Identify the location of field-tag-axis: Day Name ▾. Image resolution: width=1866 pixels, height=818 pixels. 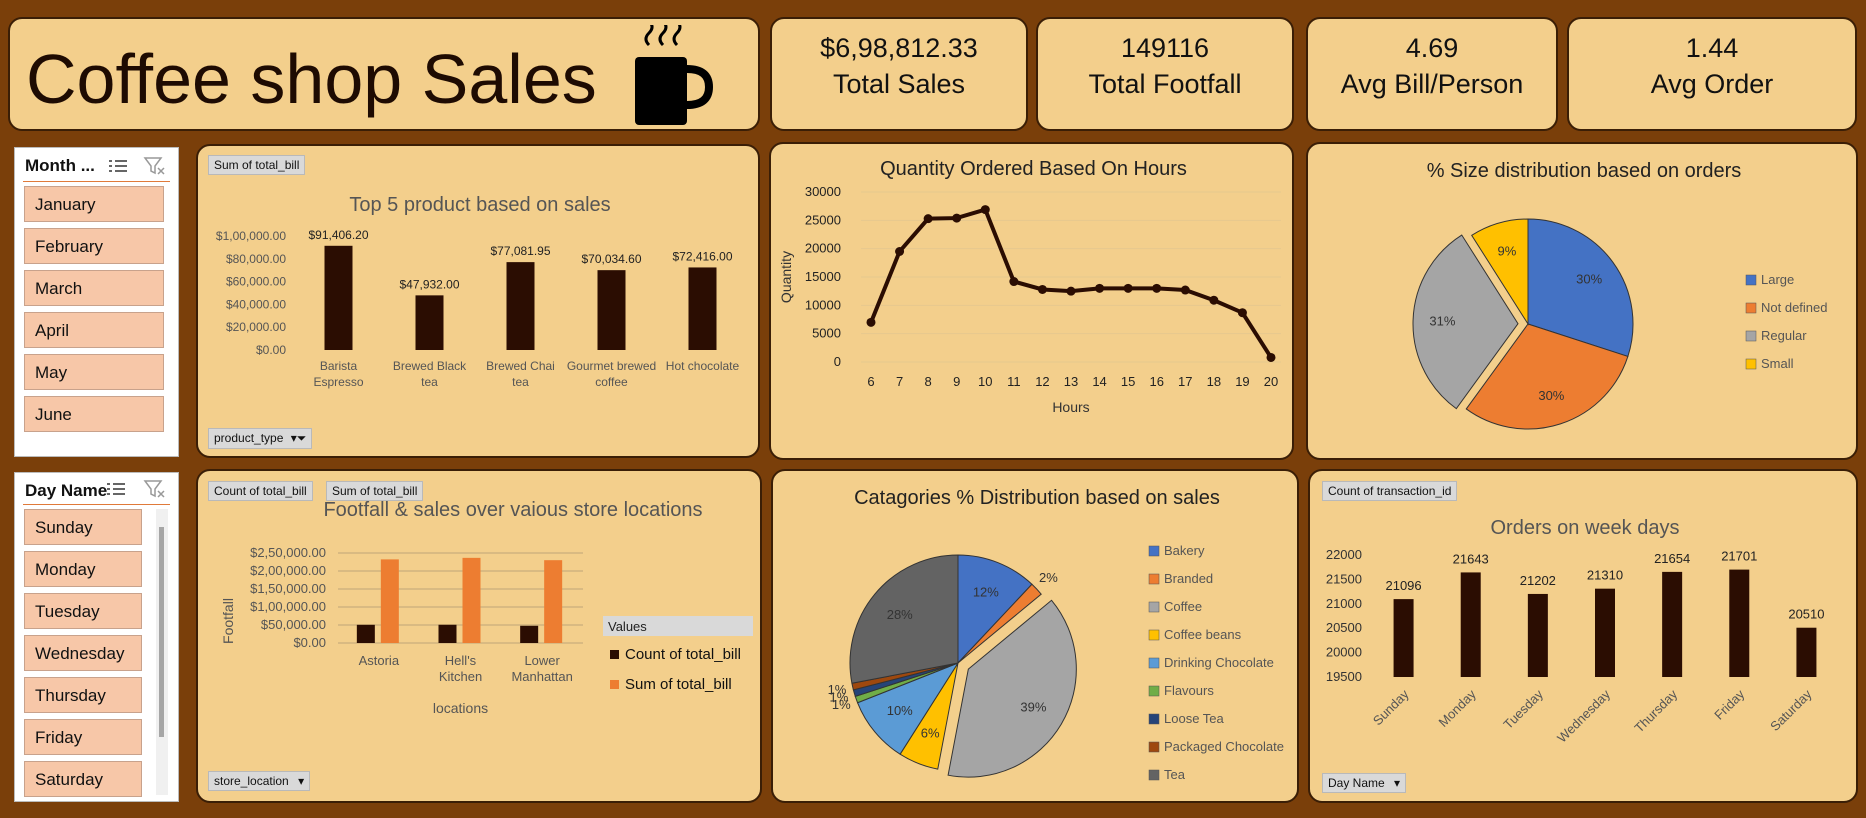
(1364, 783).